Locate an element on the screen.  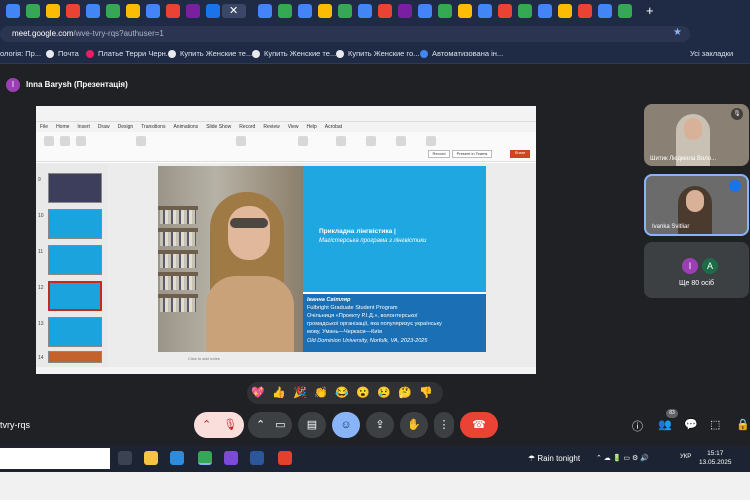
raise-hand-button: ✋ is located at coordinates (414, 425).